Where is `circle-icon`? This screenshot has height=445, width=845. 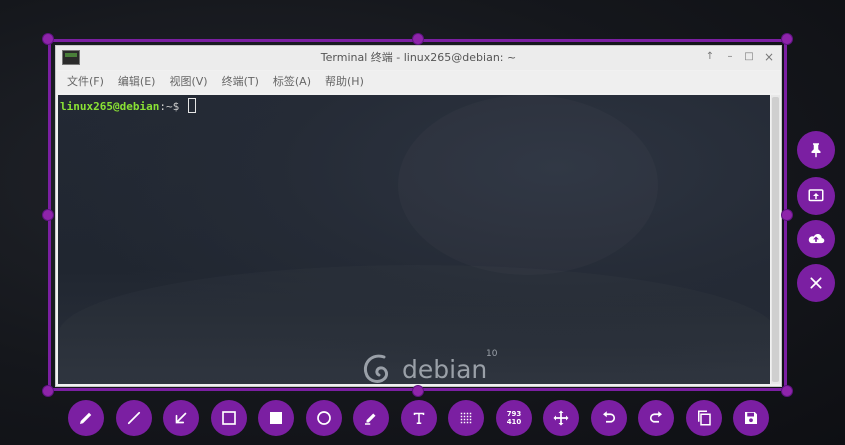 circle-icon is located at coordinates (324, 418).